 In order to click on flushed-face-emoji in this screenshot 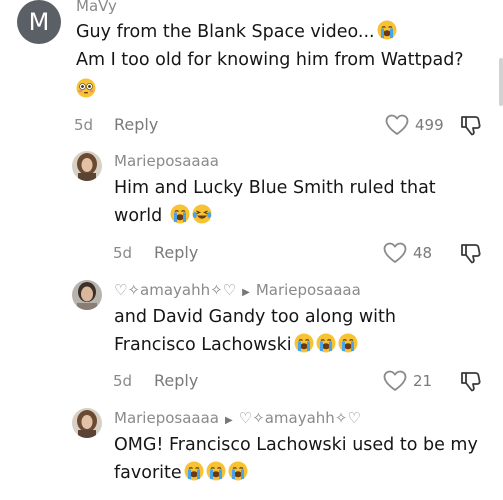, I will do `click(86, 88)`.